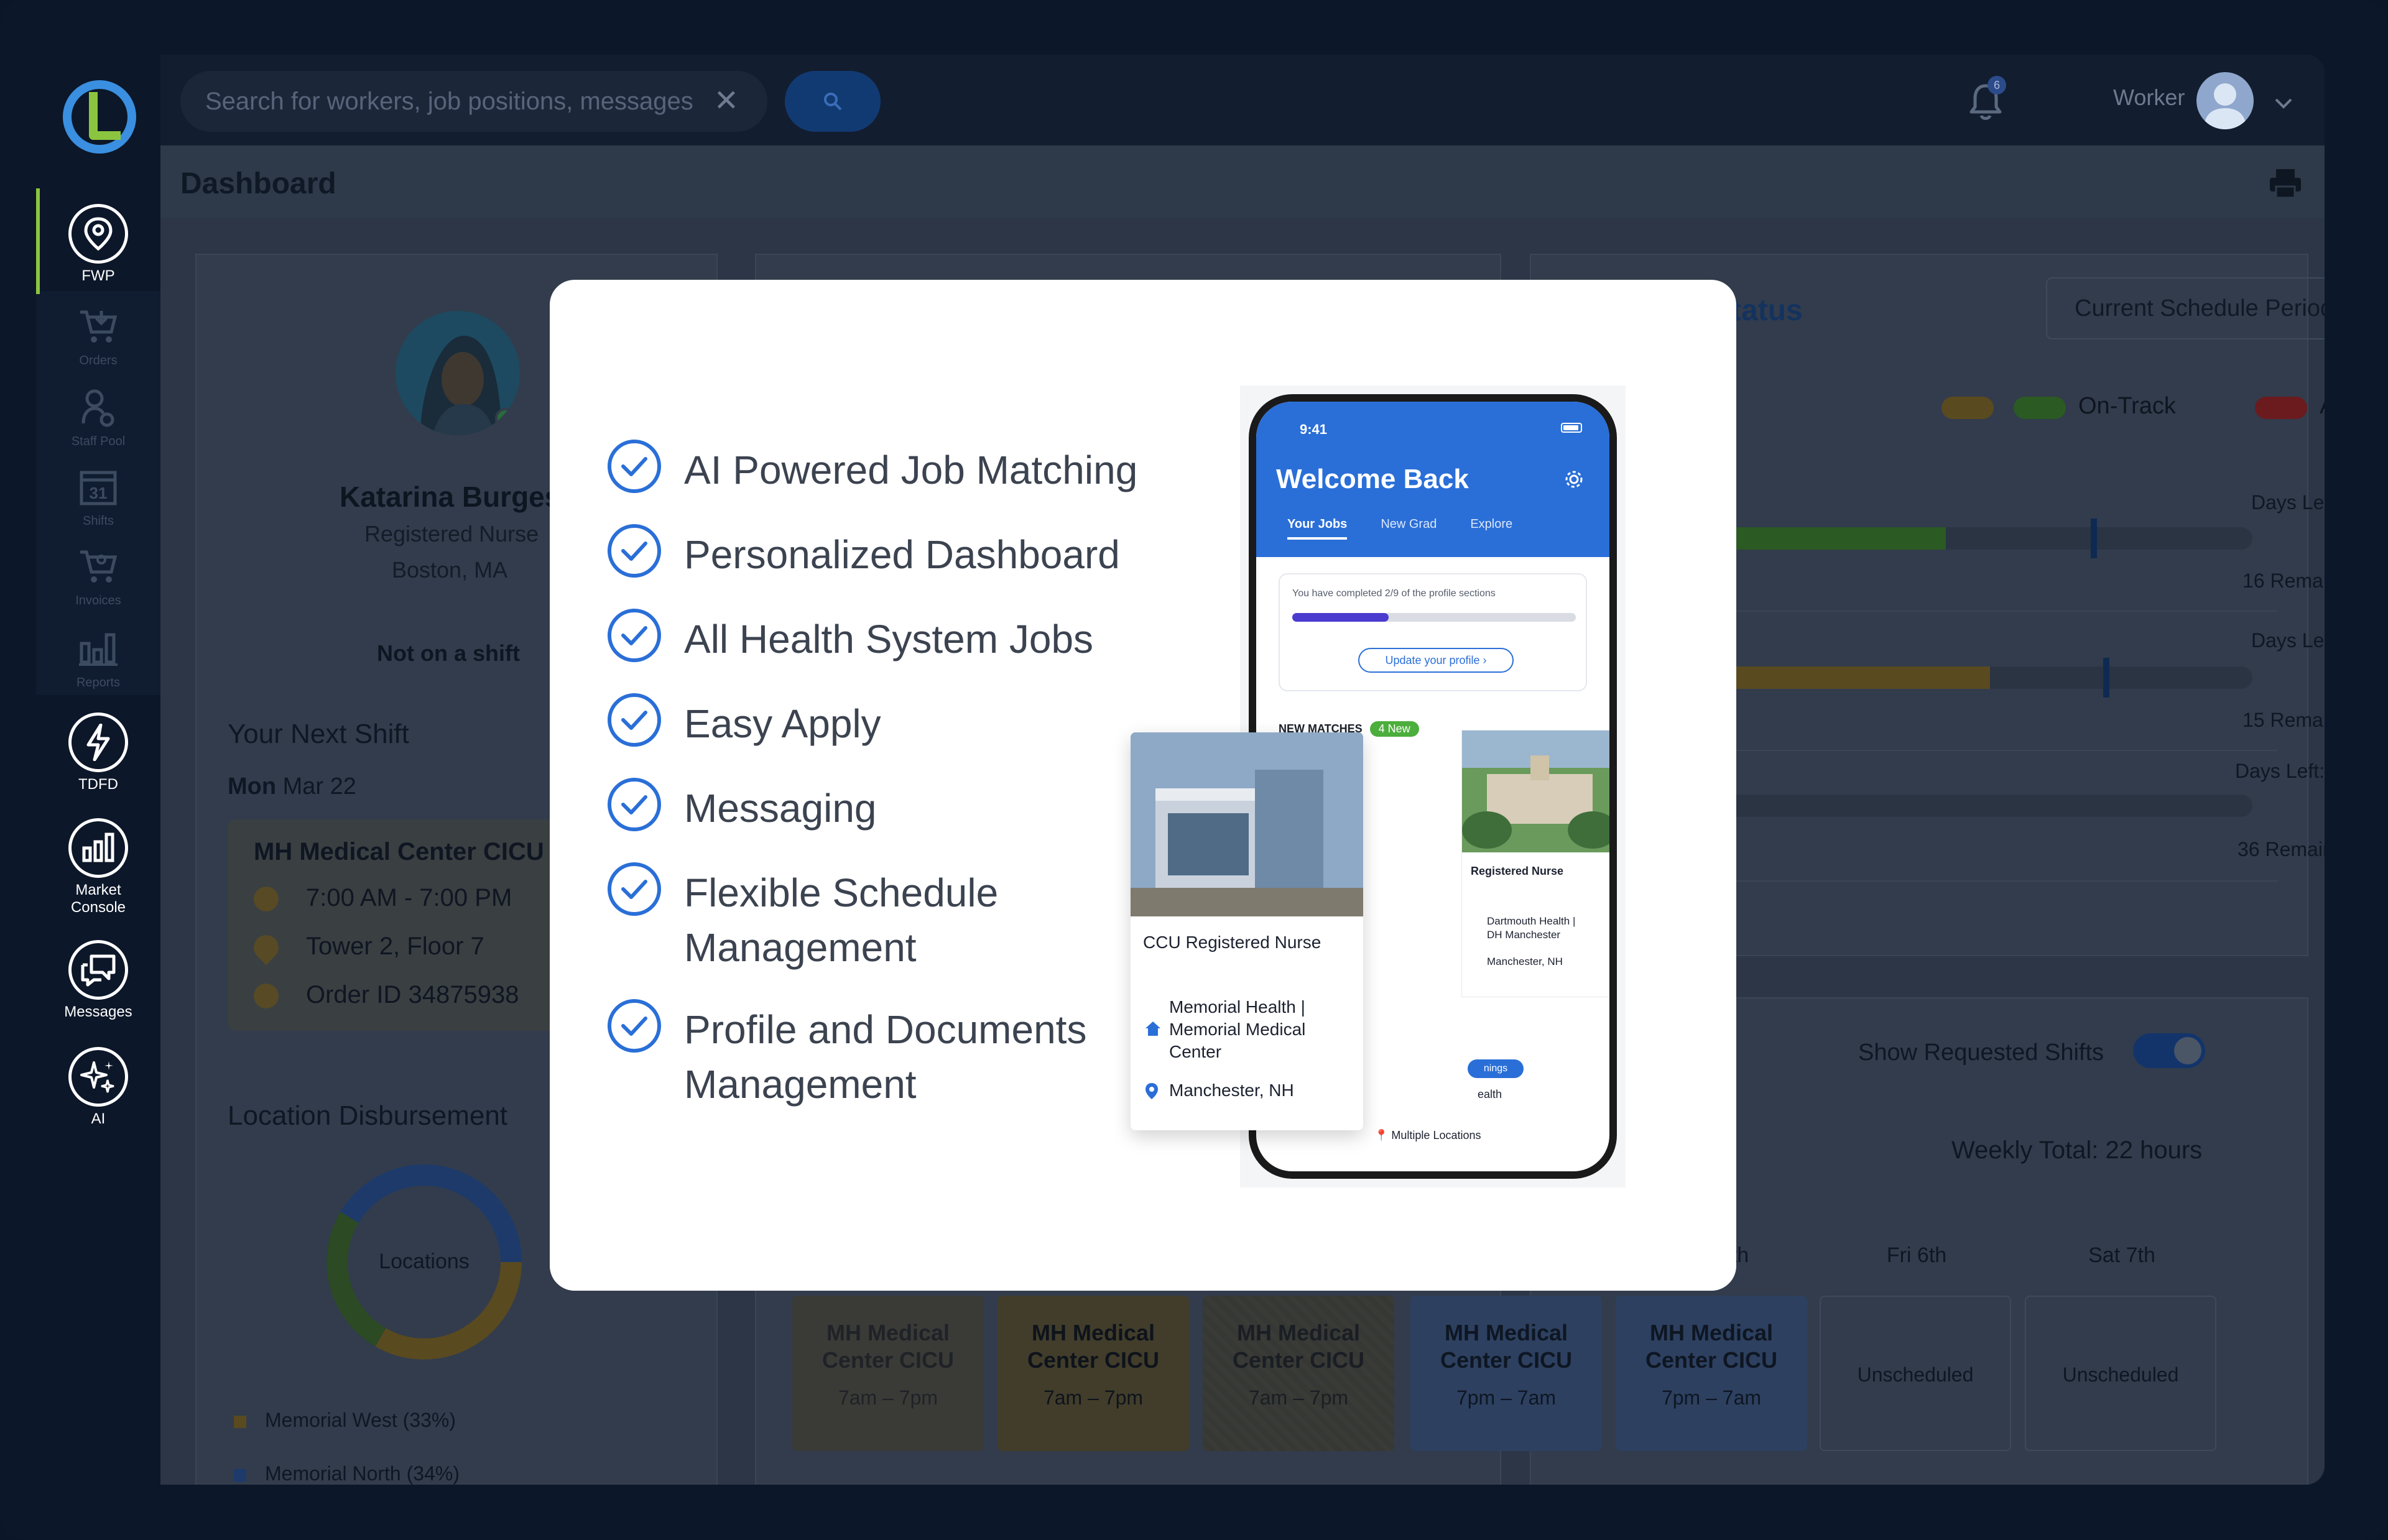  I want to click on user-avatar, so click(2225, 100).